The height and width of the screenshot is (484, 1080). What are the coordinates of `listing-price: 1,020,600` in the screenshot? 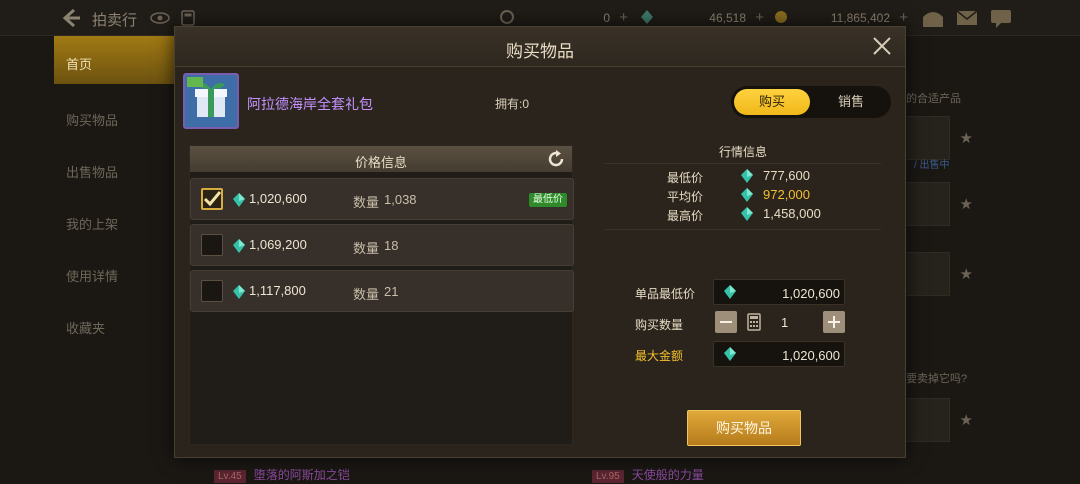 It's located at (270, 199).